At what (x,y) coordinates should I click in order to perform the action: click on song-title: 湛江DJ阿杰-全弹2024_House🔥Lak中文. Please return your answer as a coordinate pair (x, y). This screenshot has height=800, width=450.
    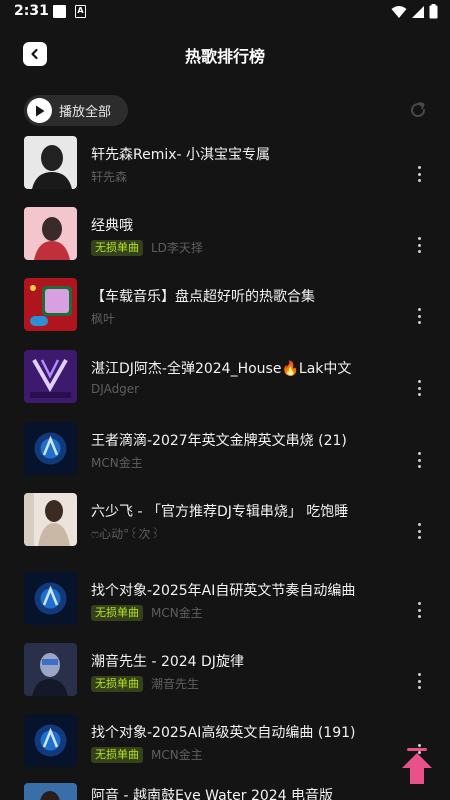
    Looking at the image, I should click on (221, 369).